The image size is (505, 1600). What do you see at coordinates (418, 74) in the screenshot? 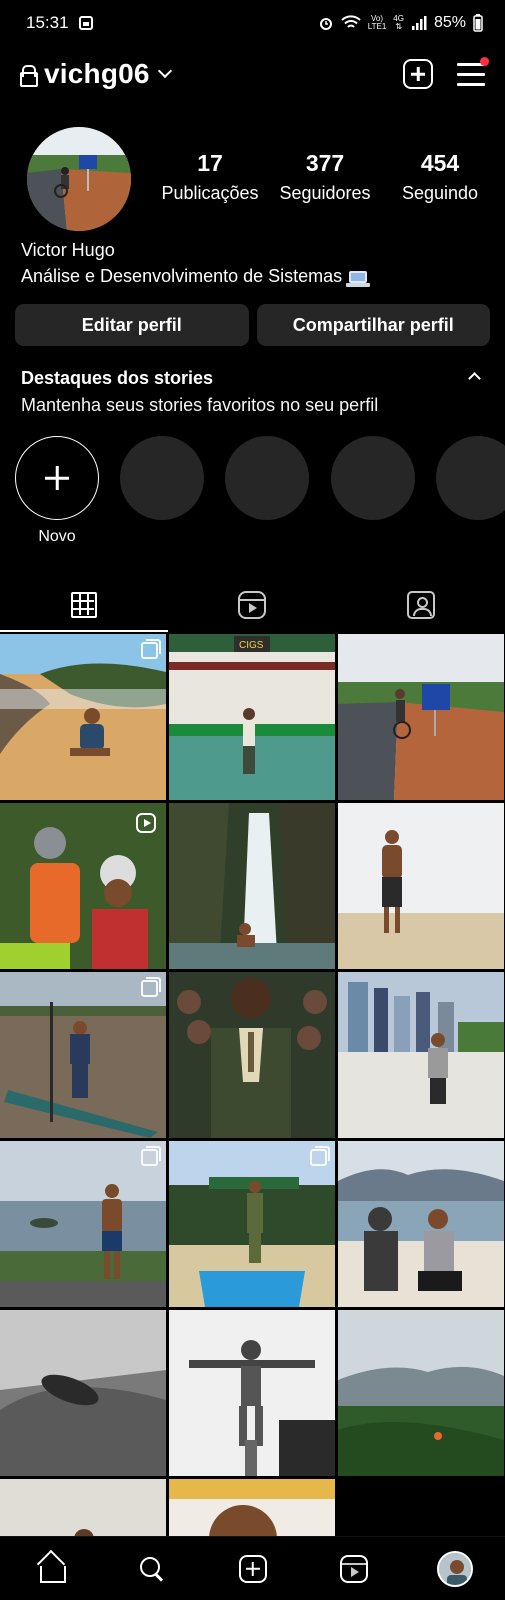
I see `create-post-button` at bounding box center [418, 74].